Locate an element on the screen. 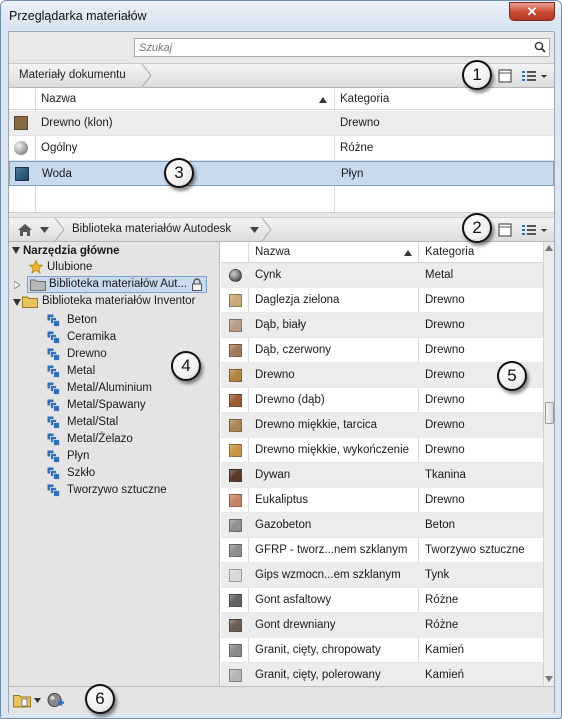 The image size is (562, 719). library-material-row: Eukaliptus Drewno is located at coordinates (382, 500).